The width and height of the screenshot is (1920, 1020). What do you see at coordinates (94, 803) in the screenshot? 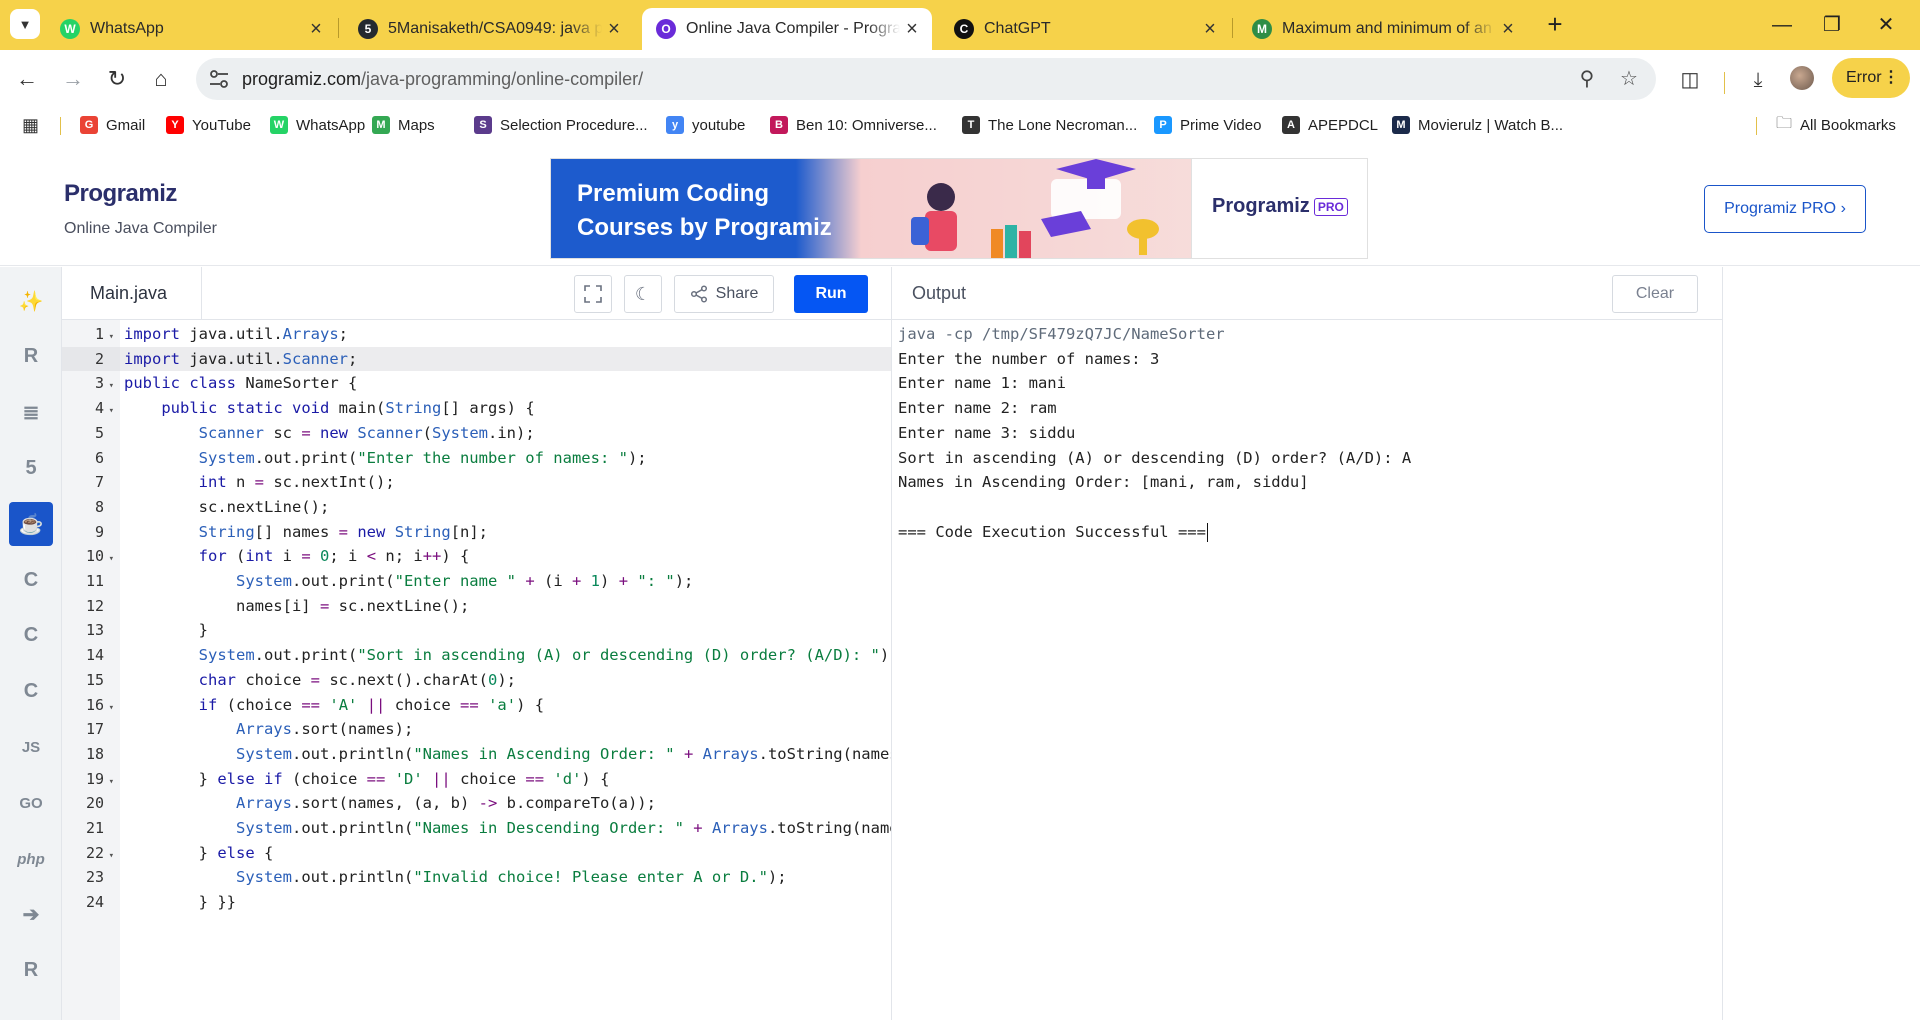
I see `line-number: 20` at bounding box center [94, 803].